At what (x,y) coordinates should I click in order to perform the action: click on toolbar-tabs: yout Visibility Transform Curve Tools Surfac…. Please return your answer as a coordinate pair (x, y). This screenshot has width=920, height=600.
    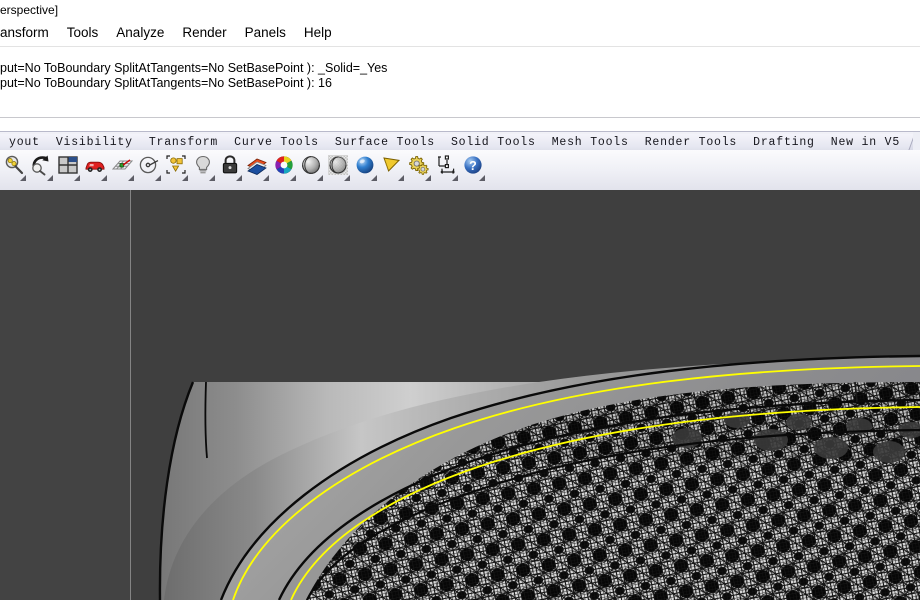
    Looking at the image, I should click on (454, 141).